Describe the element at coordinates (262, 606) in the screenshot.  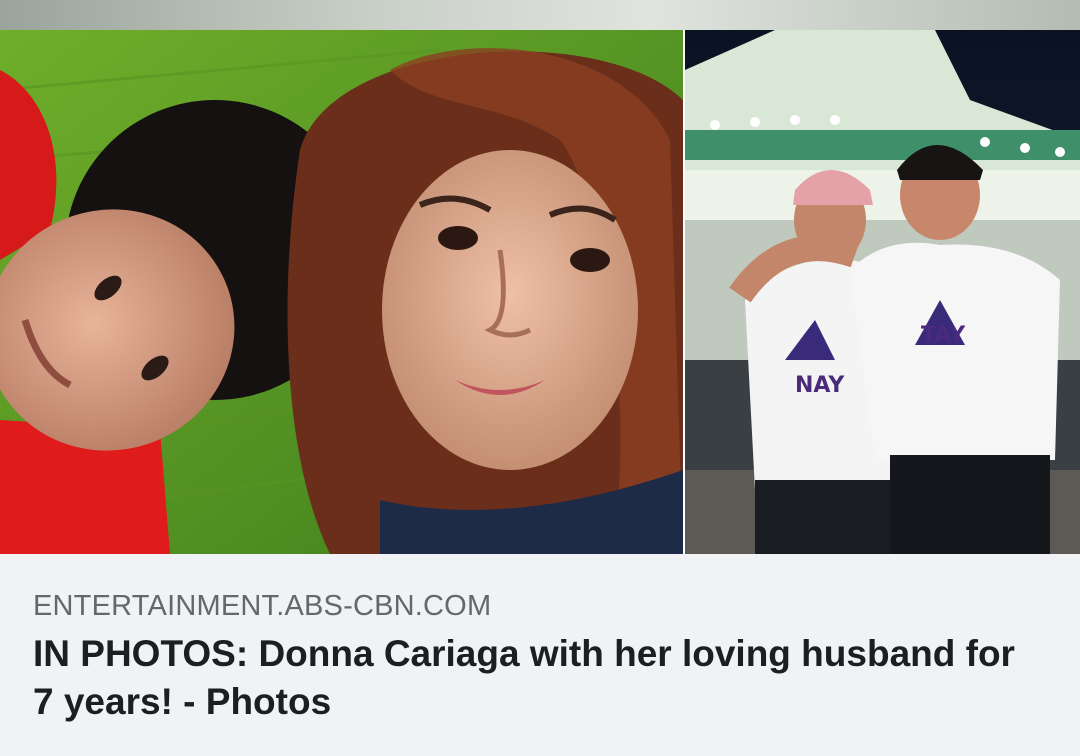
I see `source-domain: ENTERTAINMENT.ABS-CBN.COM` at that location.